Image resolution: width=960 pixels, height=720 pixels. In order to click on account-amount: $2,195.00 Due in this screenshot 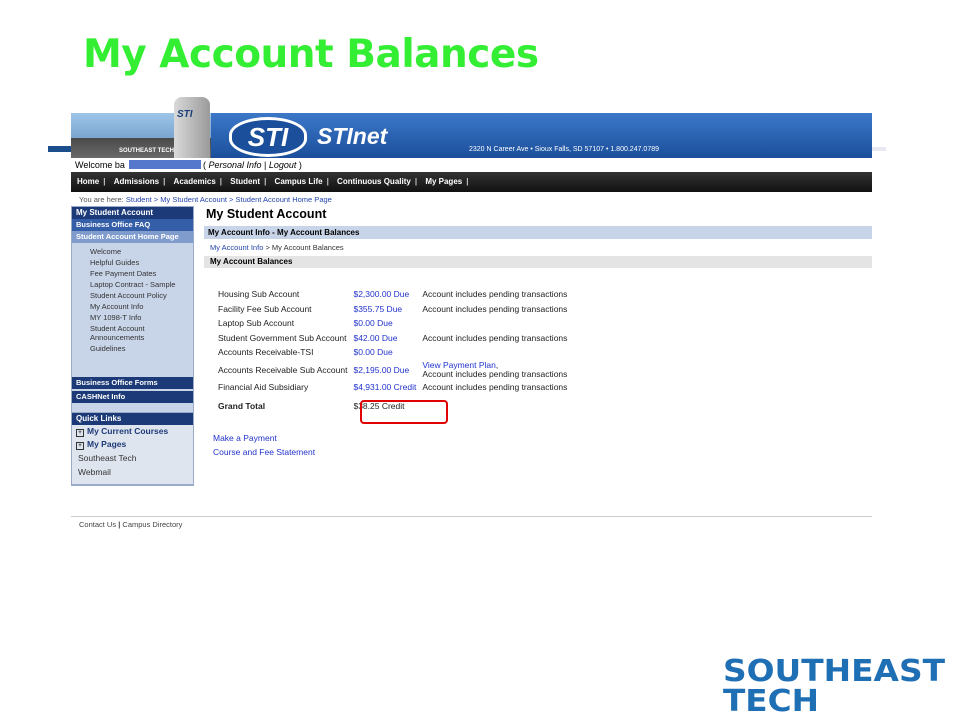, I will do `click(384, 370)`.